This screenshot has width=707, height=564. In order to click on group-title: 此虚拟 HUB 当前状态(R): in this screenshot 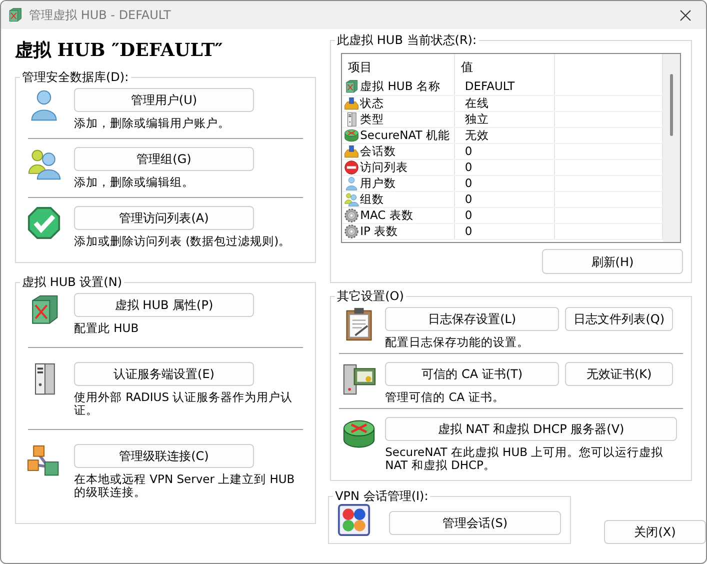, I will do `click(407, 40)`.